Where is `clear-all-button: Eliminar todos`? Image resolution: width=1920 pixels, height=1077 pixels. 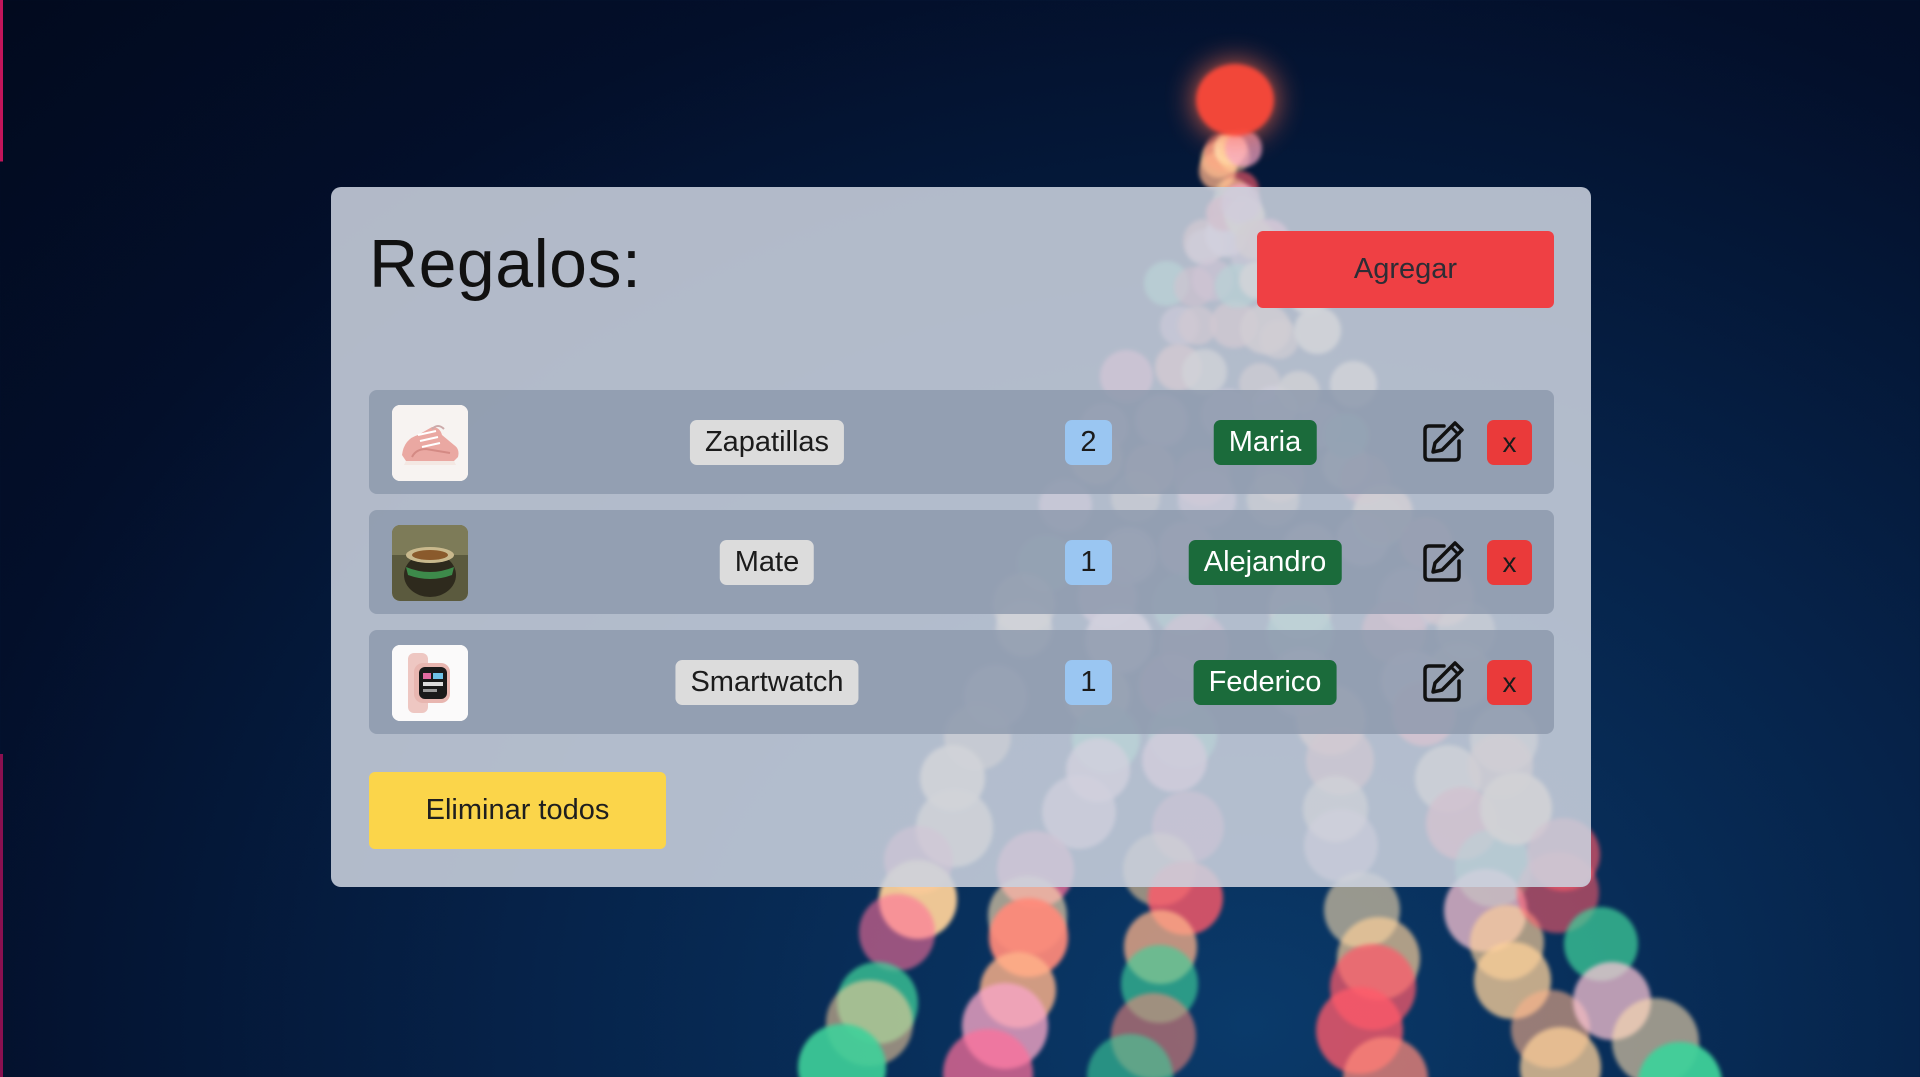 clear-all-button: Eliminar todos is located at coordinates (517, 810).